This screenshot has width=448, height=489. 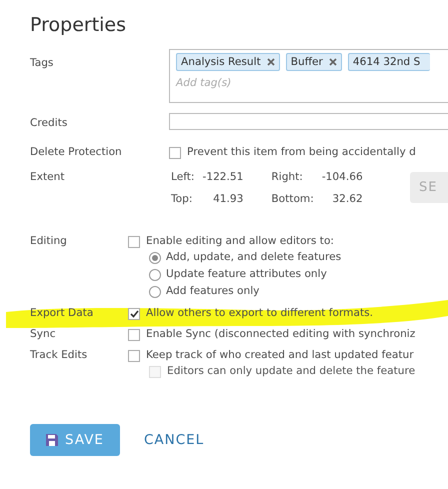 I want to click on tag-chip: Buffer, so click(x=314, y=62).